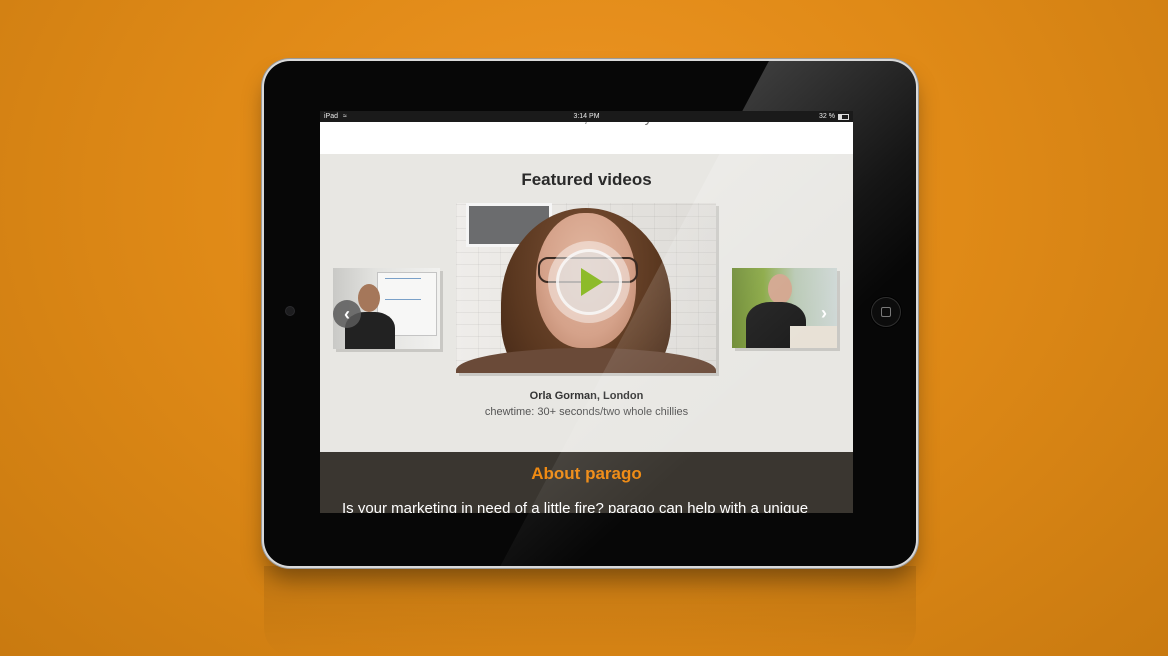 The image size is (1168, 656). Describe the element at coordinates (586, 473) in the screenshot. I see `about-title: About parago` at that location.